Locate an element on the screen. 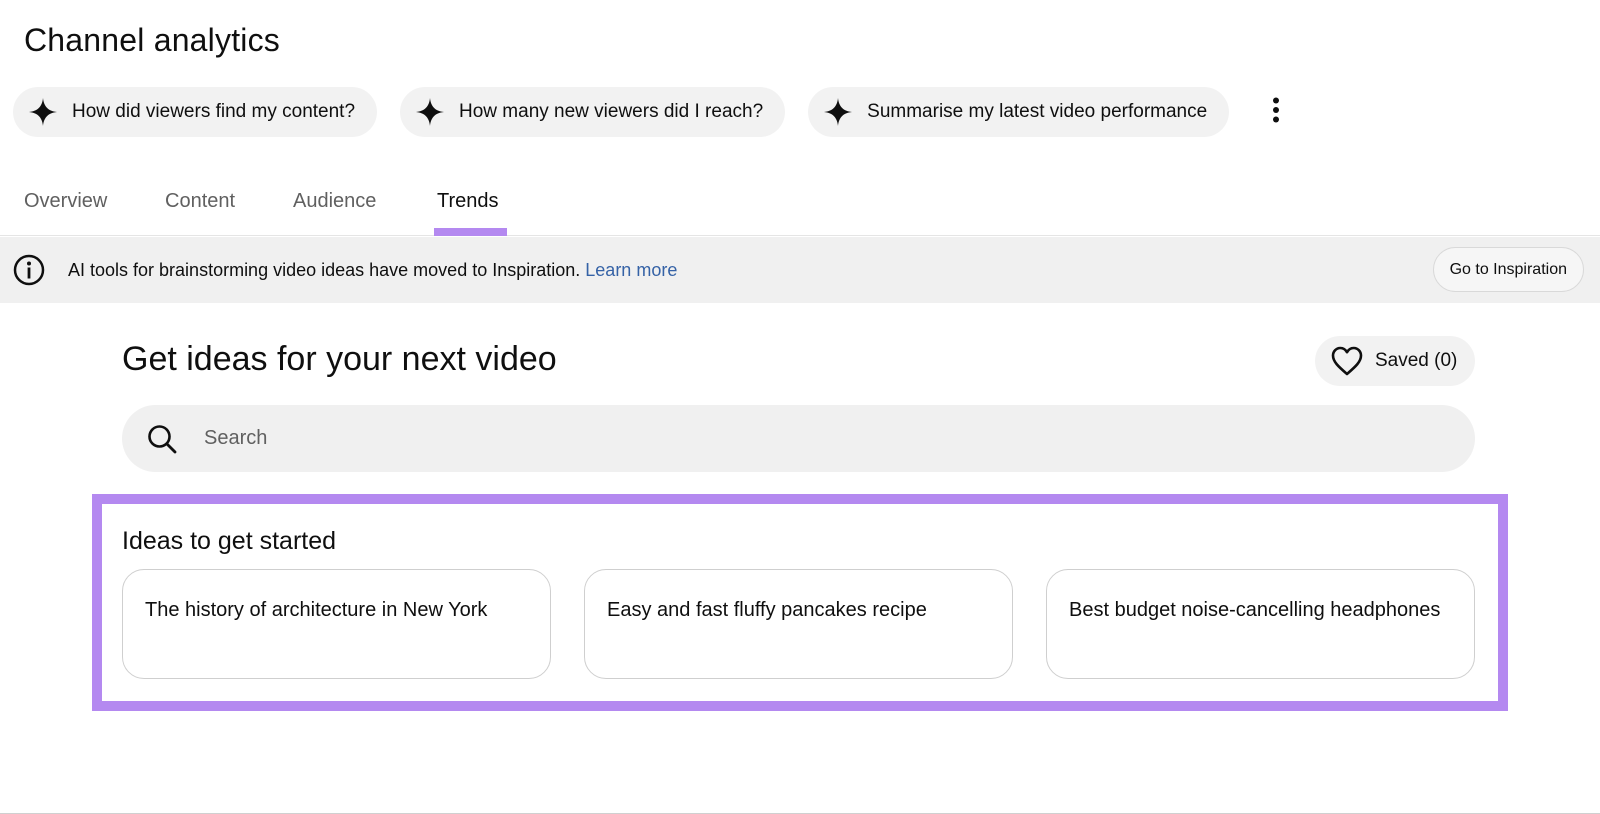  idea-card: The history of architecture in New York is located at coordinates (336, 624).